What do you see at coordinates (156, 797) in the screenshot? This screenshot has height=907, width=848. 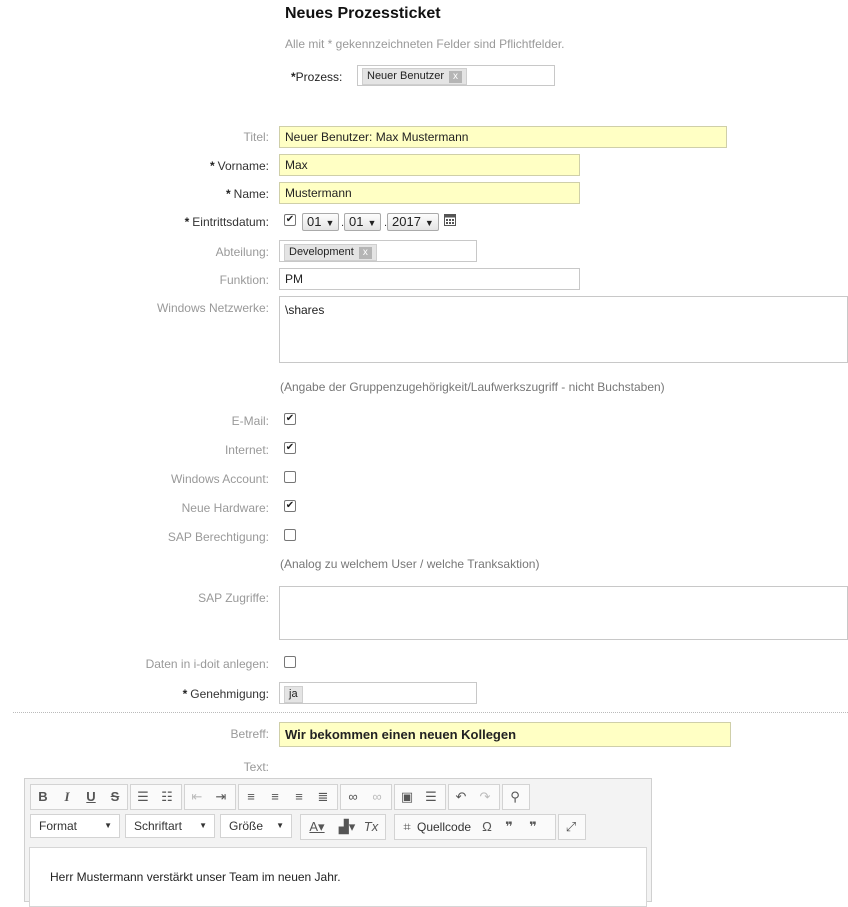 I see `toolbar-group-lists: ☰ ☷` at bounding box center [156, 797].